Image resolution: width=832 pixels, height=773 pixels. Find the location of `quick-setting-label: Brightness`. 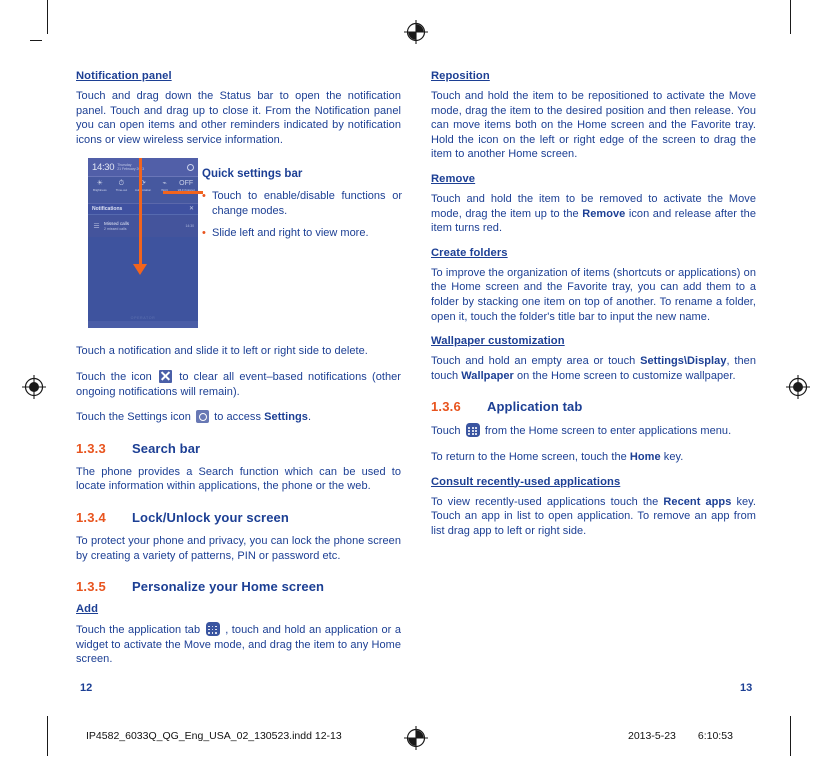

quick-setting-label: Brightness is located at coordinates (99, 190).